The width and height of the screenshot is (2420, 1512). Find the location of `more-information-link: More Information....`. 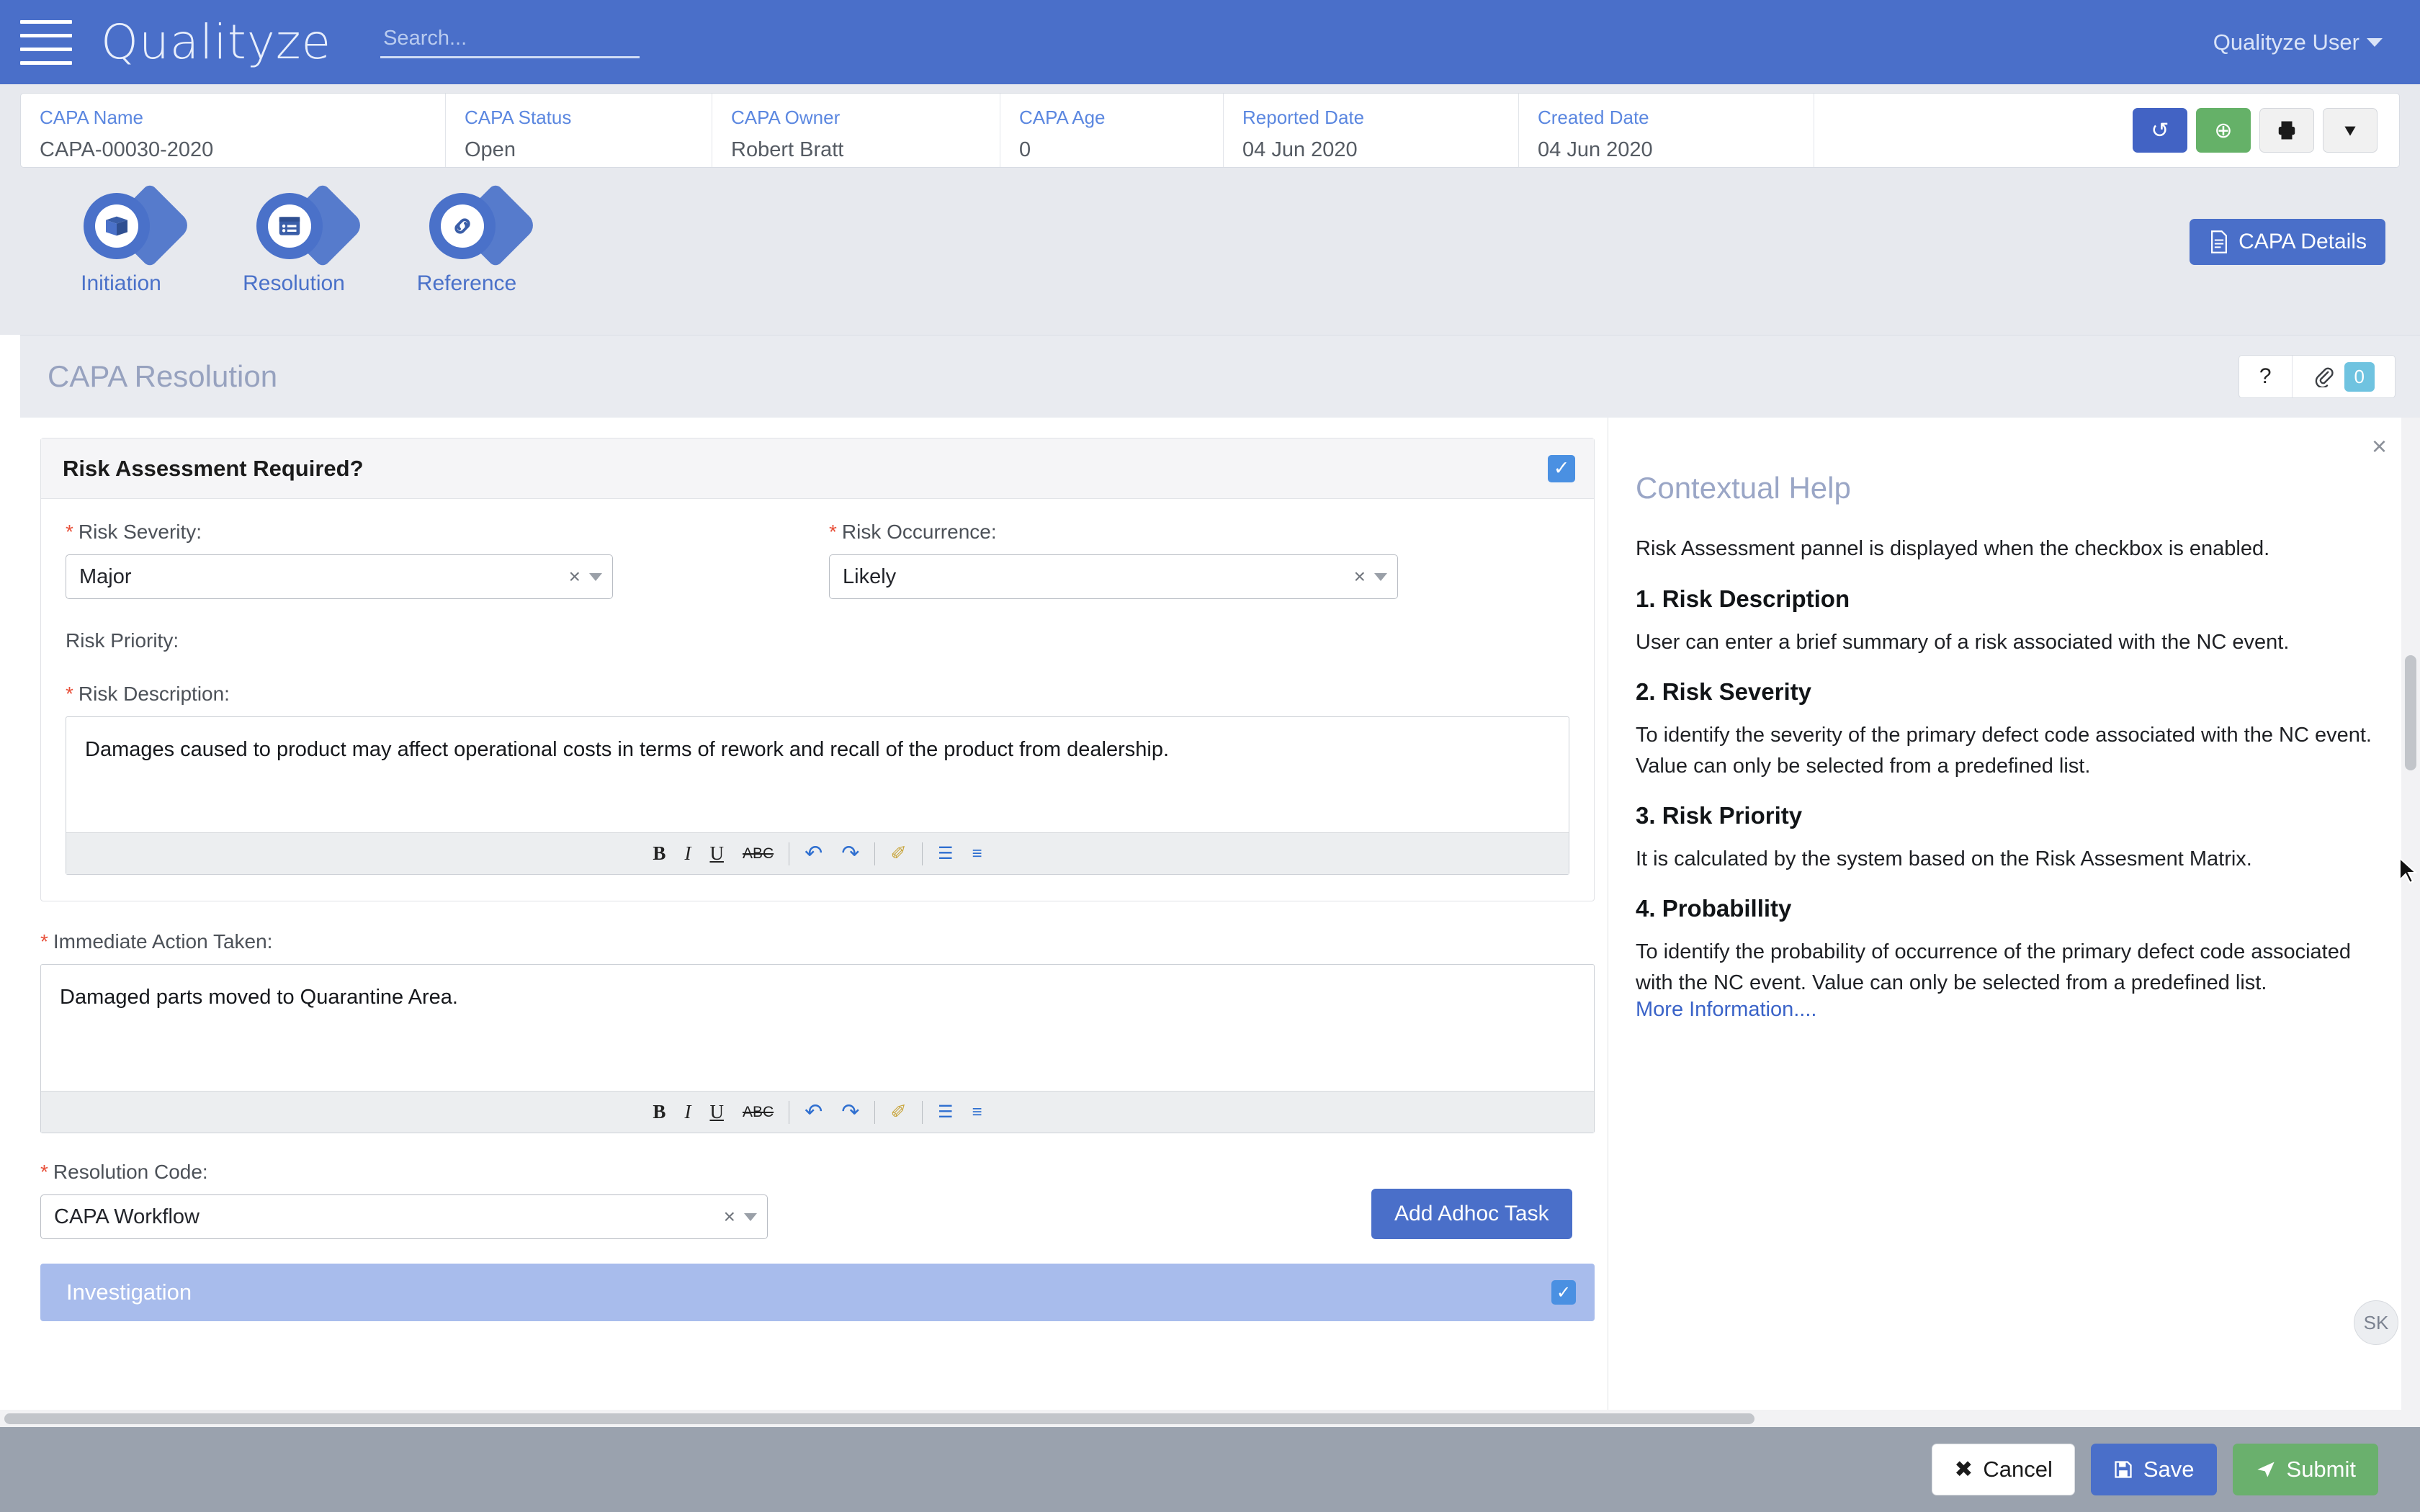

more-information-link: More Information.... is located at coordinates (1726, 1009).